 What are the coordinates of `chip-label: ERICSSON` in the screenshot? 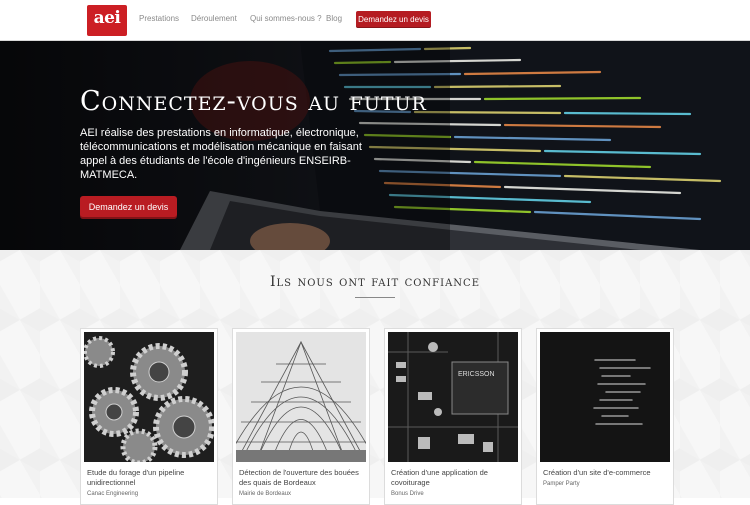 It's located at (476, 374).